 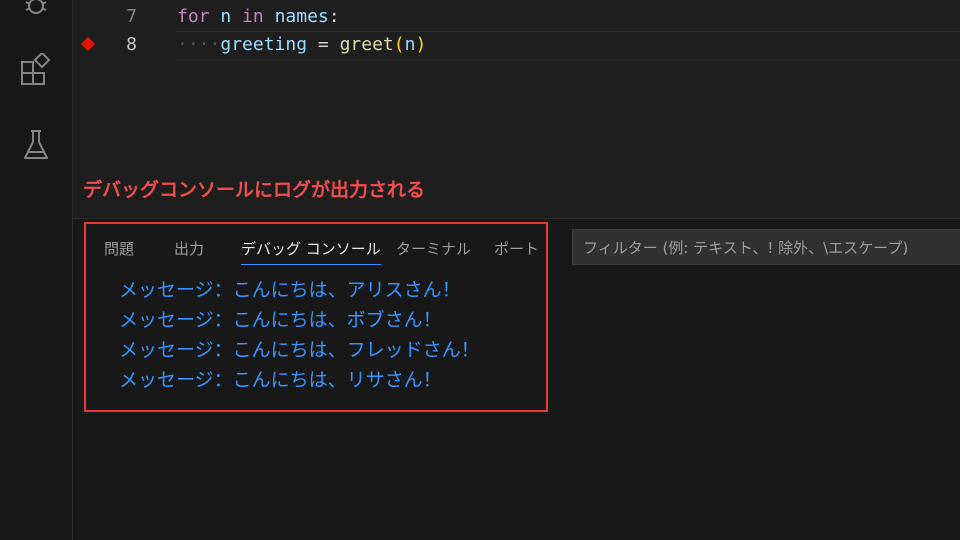 I want to click on variable: names, so click(x=301, y=16).